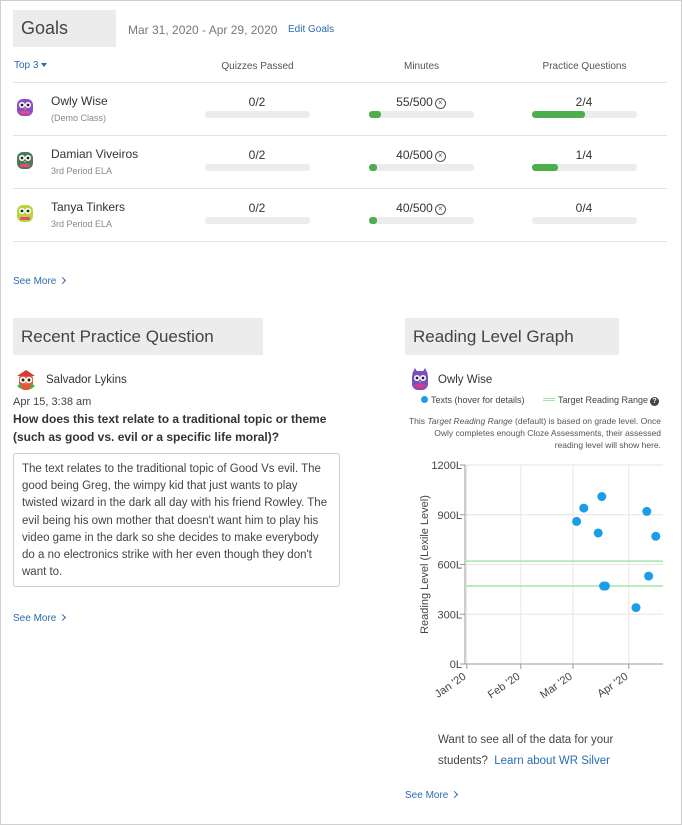 This screenshot has height=825, width=682. What do you see at coordinates (450, 615) in the screenshot?
I see `y-tick-label: 300L` at bounding box center [450, 615].